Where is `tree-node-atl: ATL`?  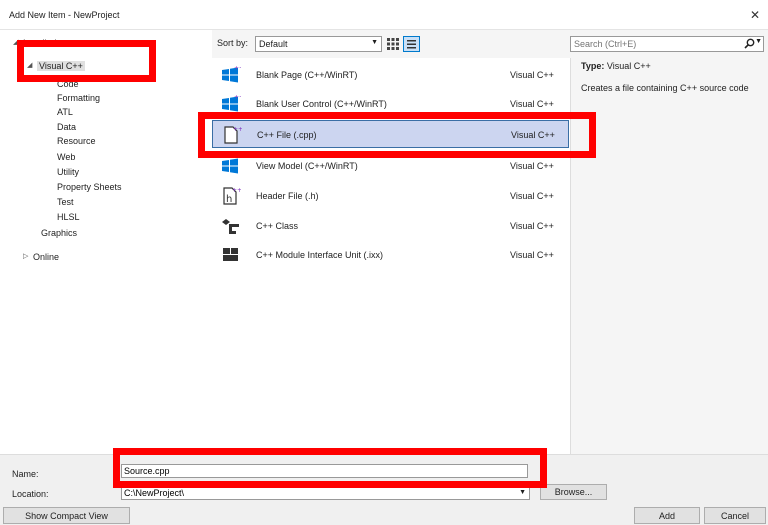
tree-node-atl: ATL is located at coordinates (65, 112).